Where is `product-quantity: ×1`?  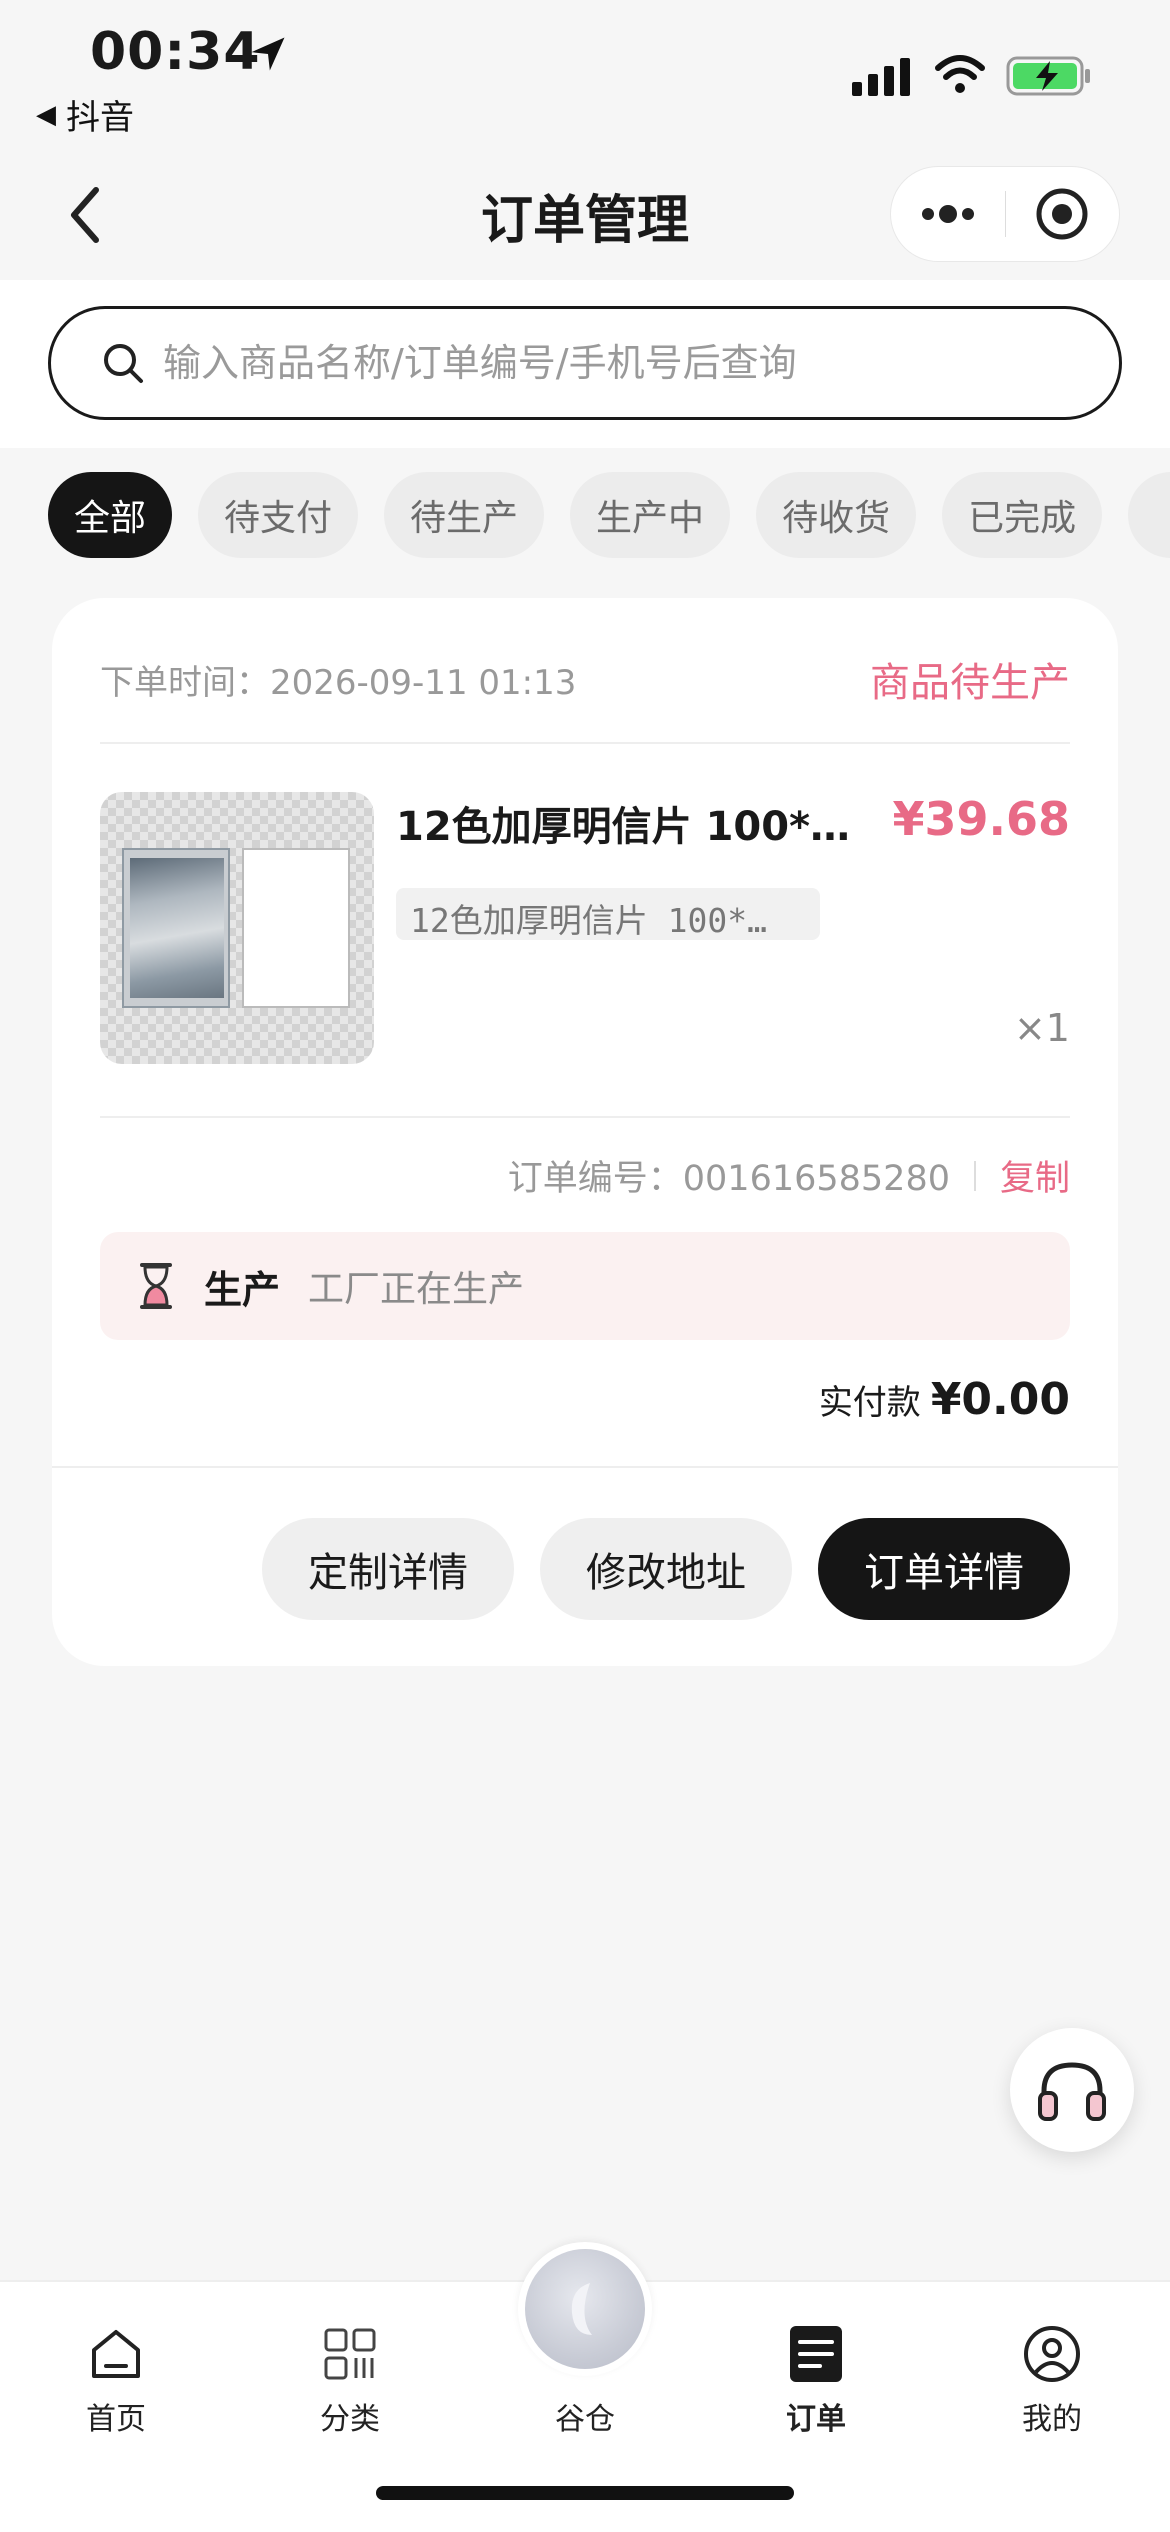 product-quantity: ×1 is located at coordinates (1041, 1028).